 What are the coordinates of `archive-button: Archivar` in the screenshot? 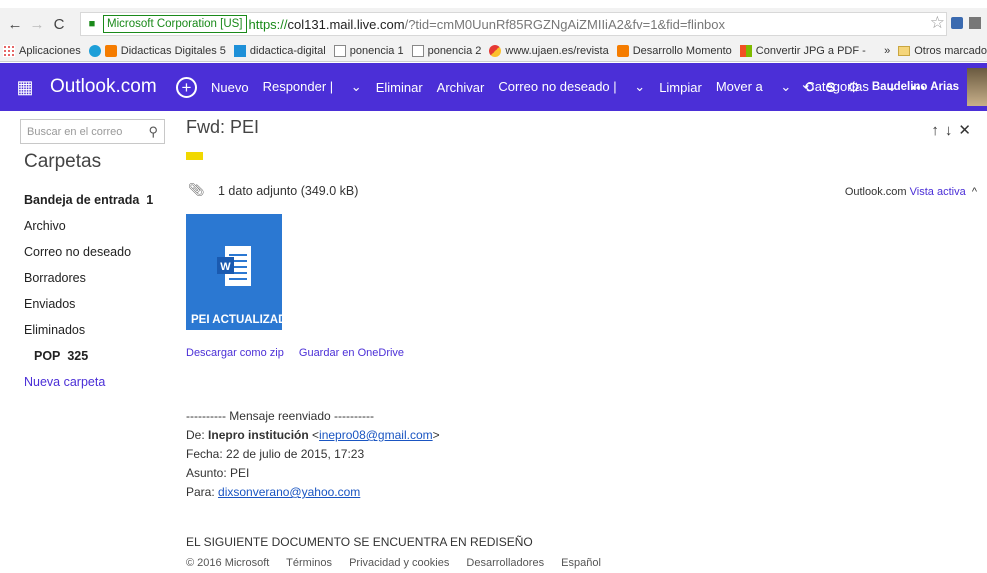 It's located at (461, 87).